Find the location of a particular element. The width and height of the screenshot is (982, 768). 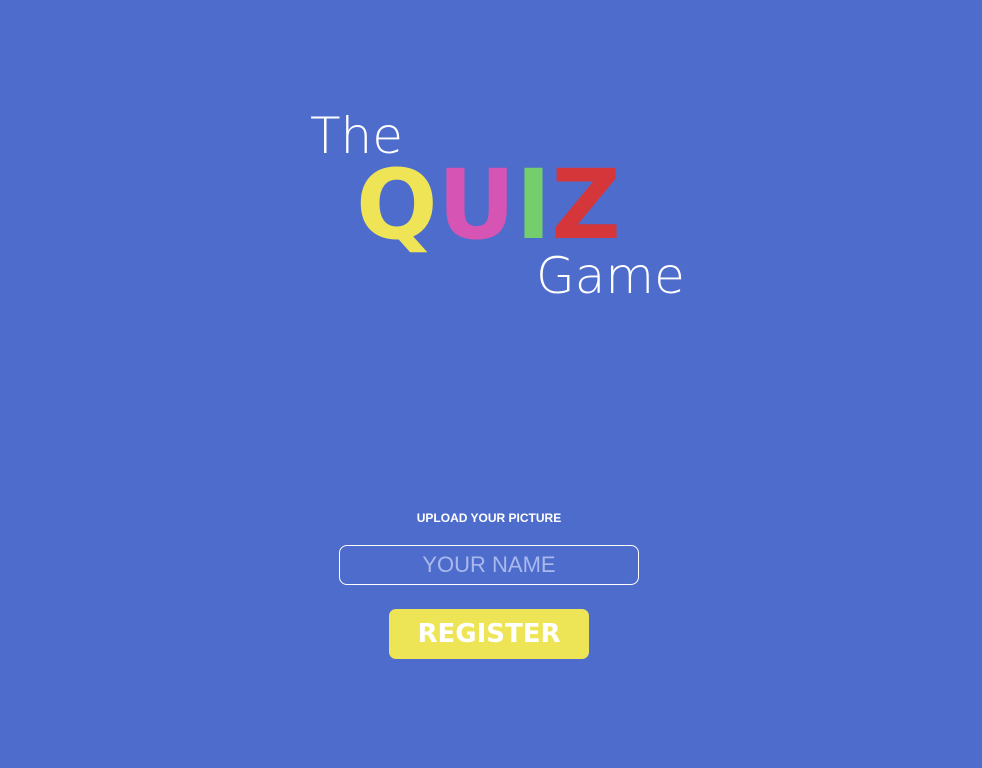

name-input is located at coordinates (489, 565).